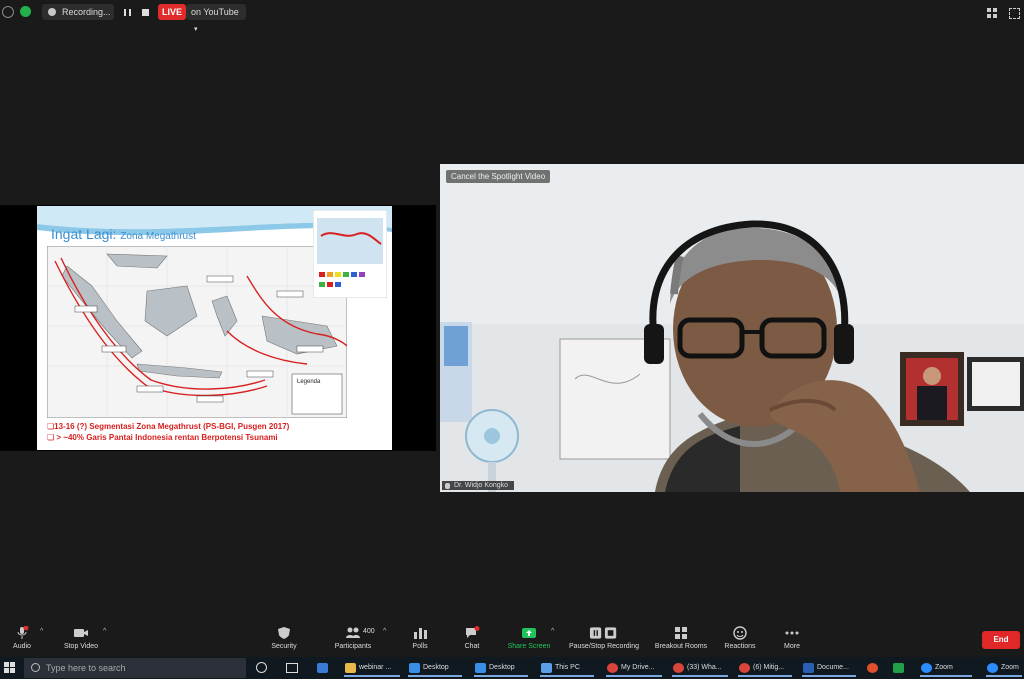 This screenshot has height=679, width=1024. What do you see at coordinates (123, 234) in the screenshot?
I see `slide-title: Ingat Lagi: Zona Megathrust` at bounding box center [123, 234].